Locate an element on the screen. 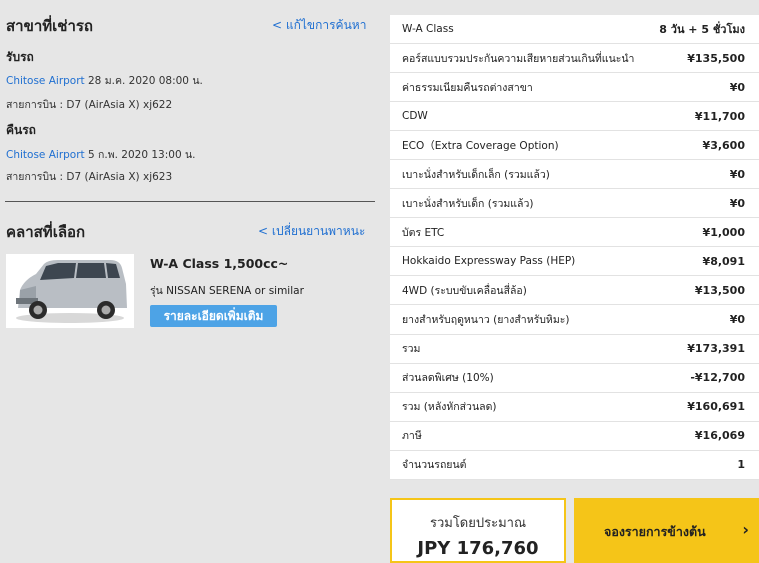 Image resolution: width=759 pixels, height=563 pixels. price-row: รวม (หลังหักส่วนลด) ¥160,691 is located at coordinates (574, 407).